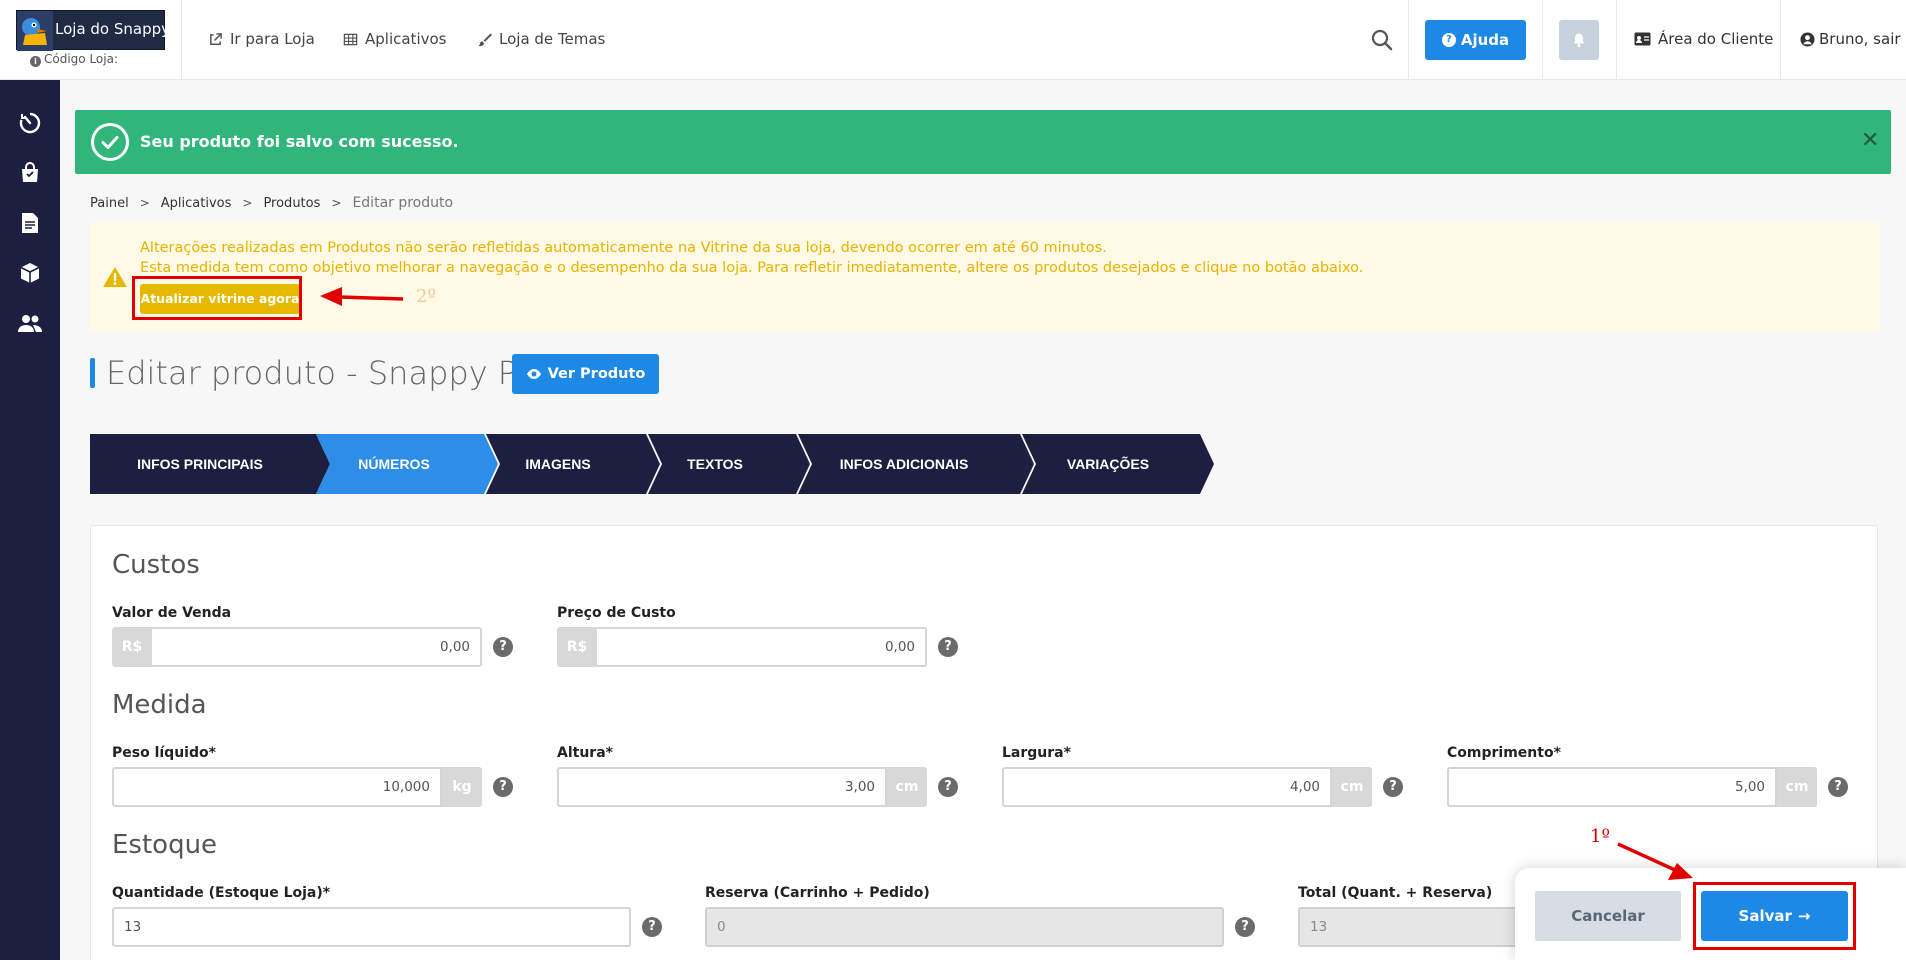 Image resolution: width=1906 pixels, height=960 pixels. I want to click on check-circle-icon, so click(110, 142).